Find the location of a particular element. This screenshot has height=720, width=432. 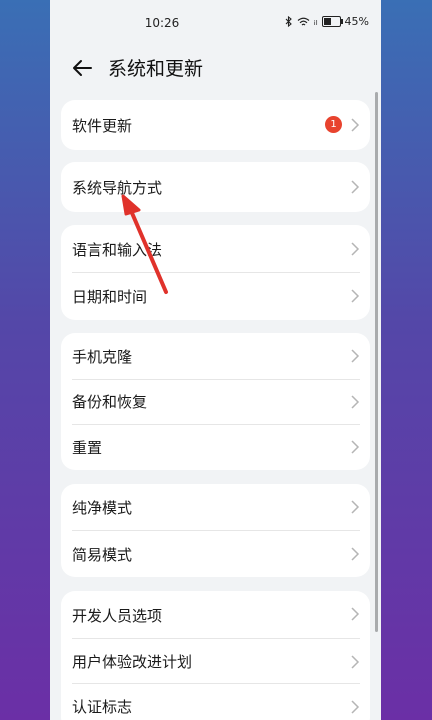

list-item-label: 重置 is located at coordinates (87, 447).